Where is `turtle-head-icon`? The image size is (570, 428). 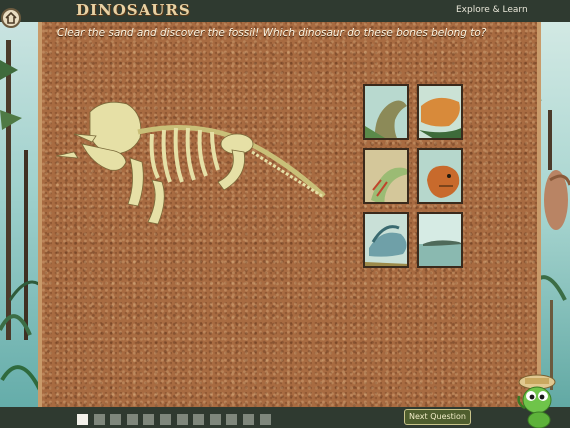 turtle-head-icon is located at coordinates (440, 176).